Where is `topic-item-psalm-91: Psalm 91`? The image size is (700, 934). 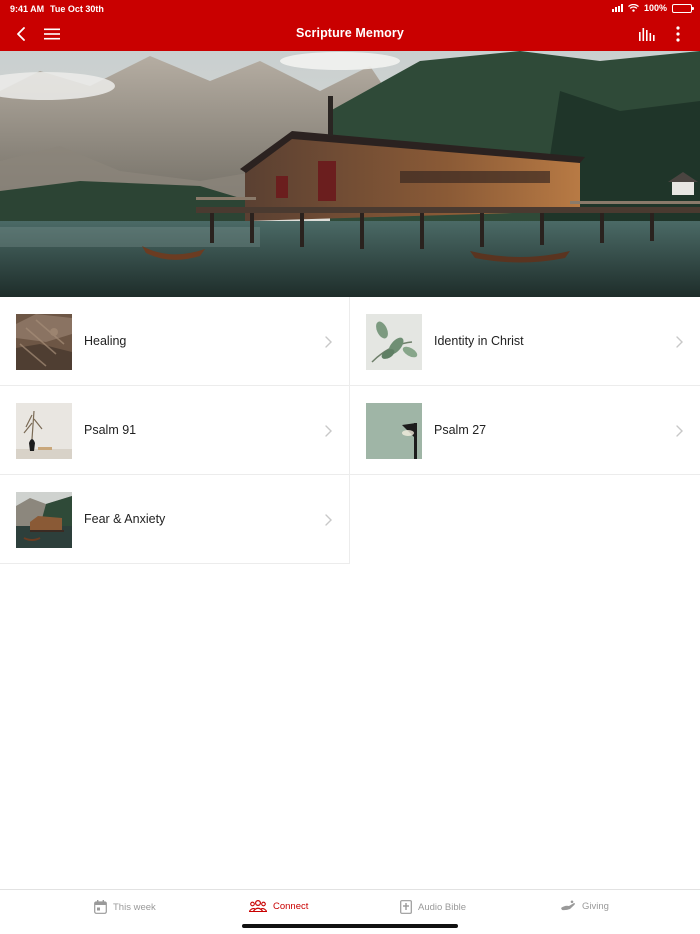 topic-item-psalm-91: Psalm 91 is located at coordinates (175, 430).